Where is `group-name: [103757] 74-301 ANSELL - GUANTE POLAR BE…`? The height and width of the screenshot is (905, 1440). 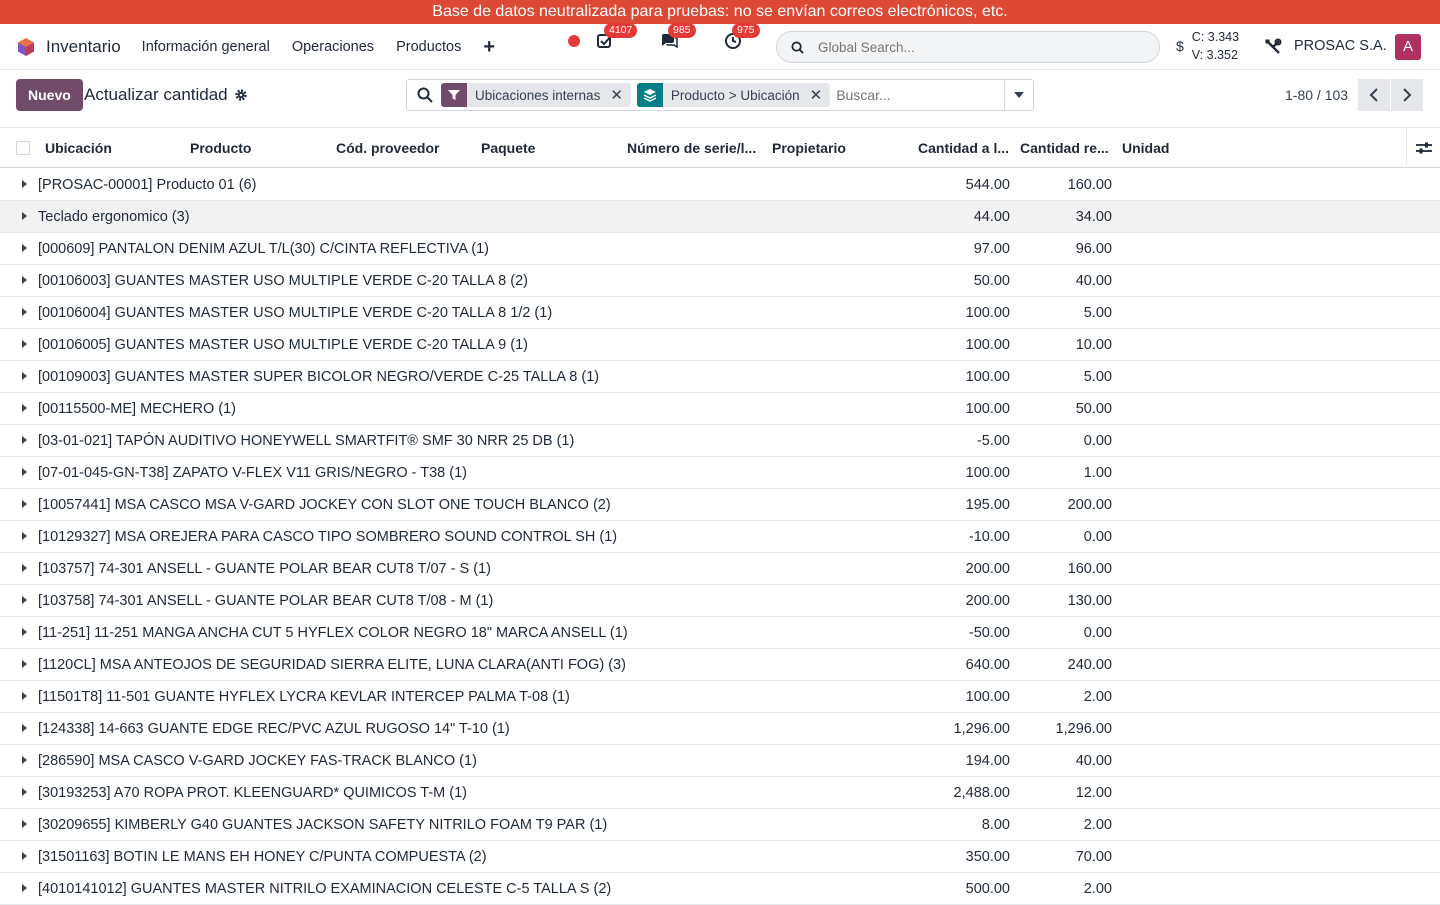 group-name: [103757] 74-301 ANSELL - GUANTE POLAR BE… is located at coordinates (264, 569).